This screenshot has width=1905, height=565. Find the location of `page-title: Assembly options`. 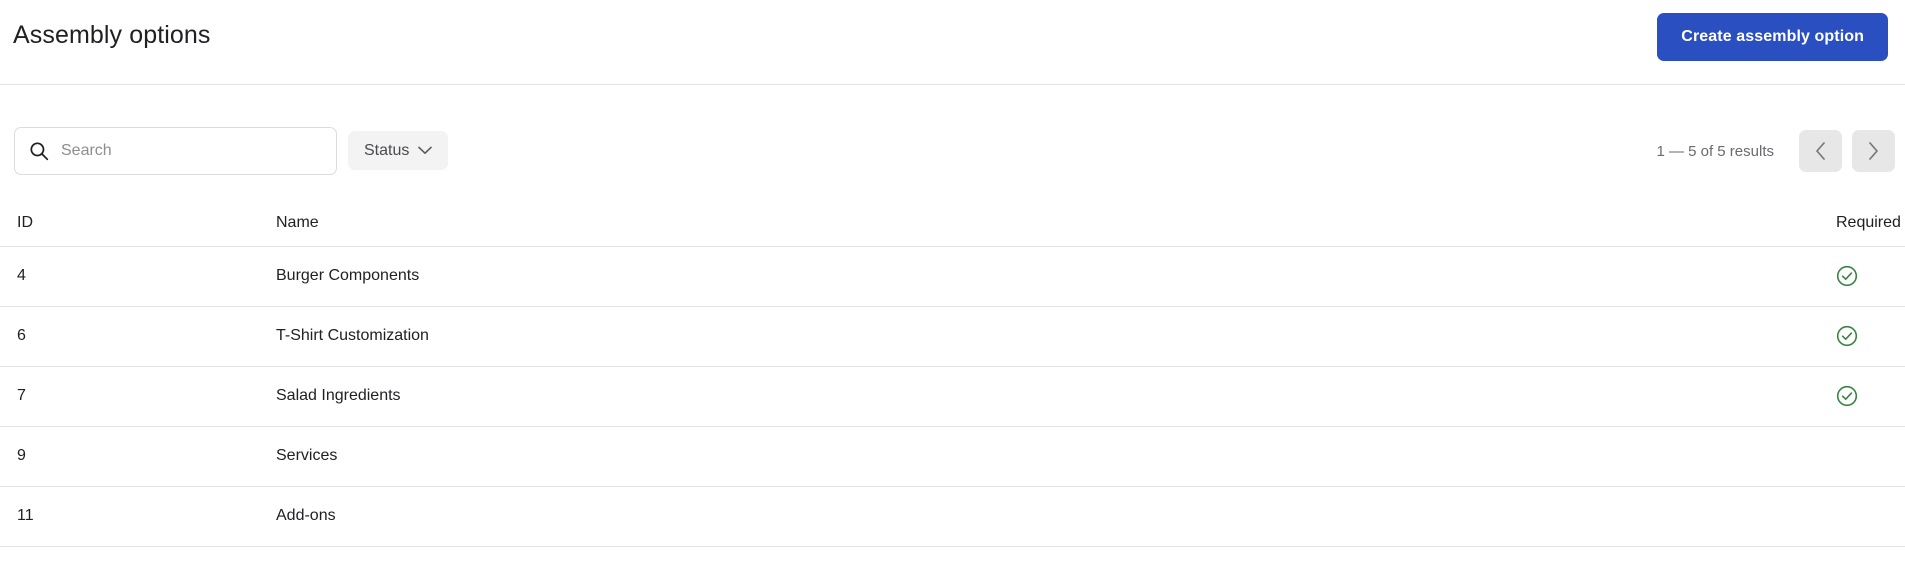

page-title: Assembly options is located at coordinates (112, 35).